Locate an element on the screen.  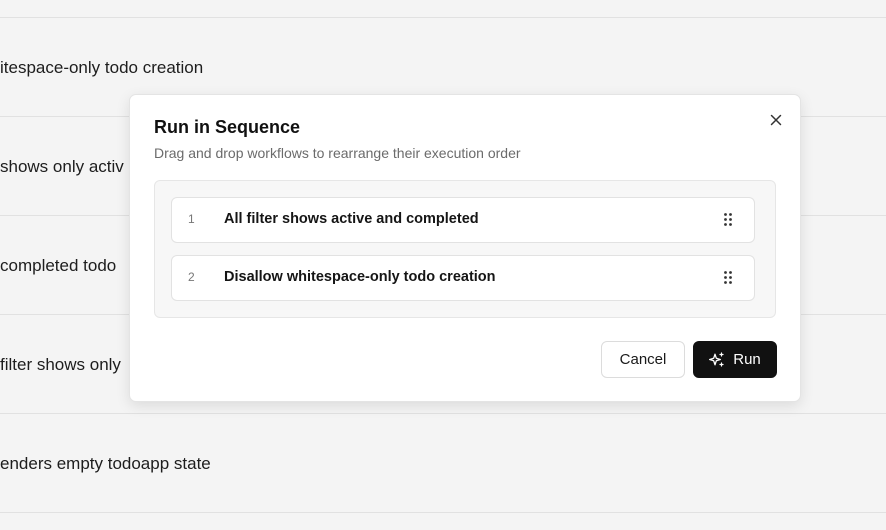
sequence-item: 2 Disallow whitespace-only todo creation is located at coordinates (463, 278).